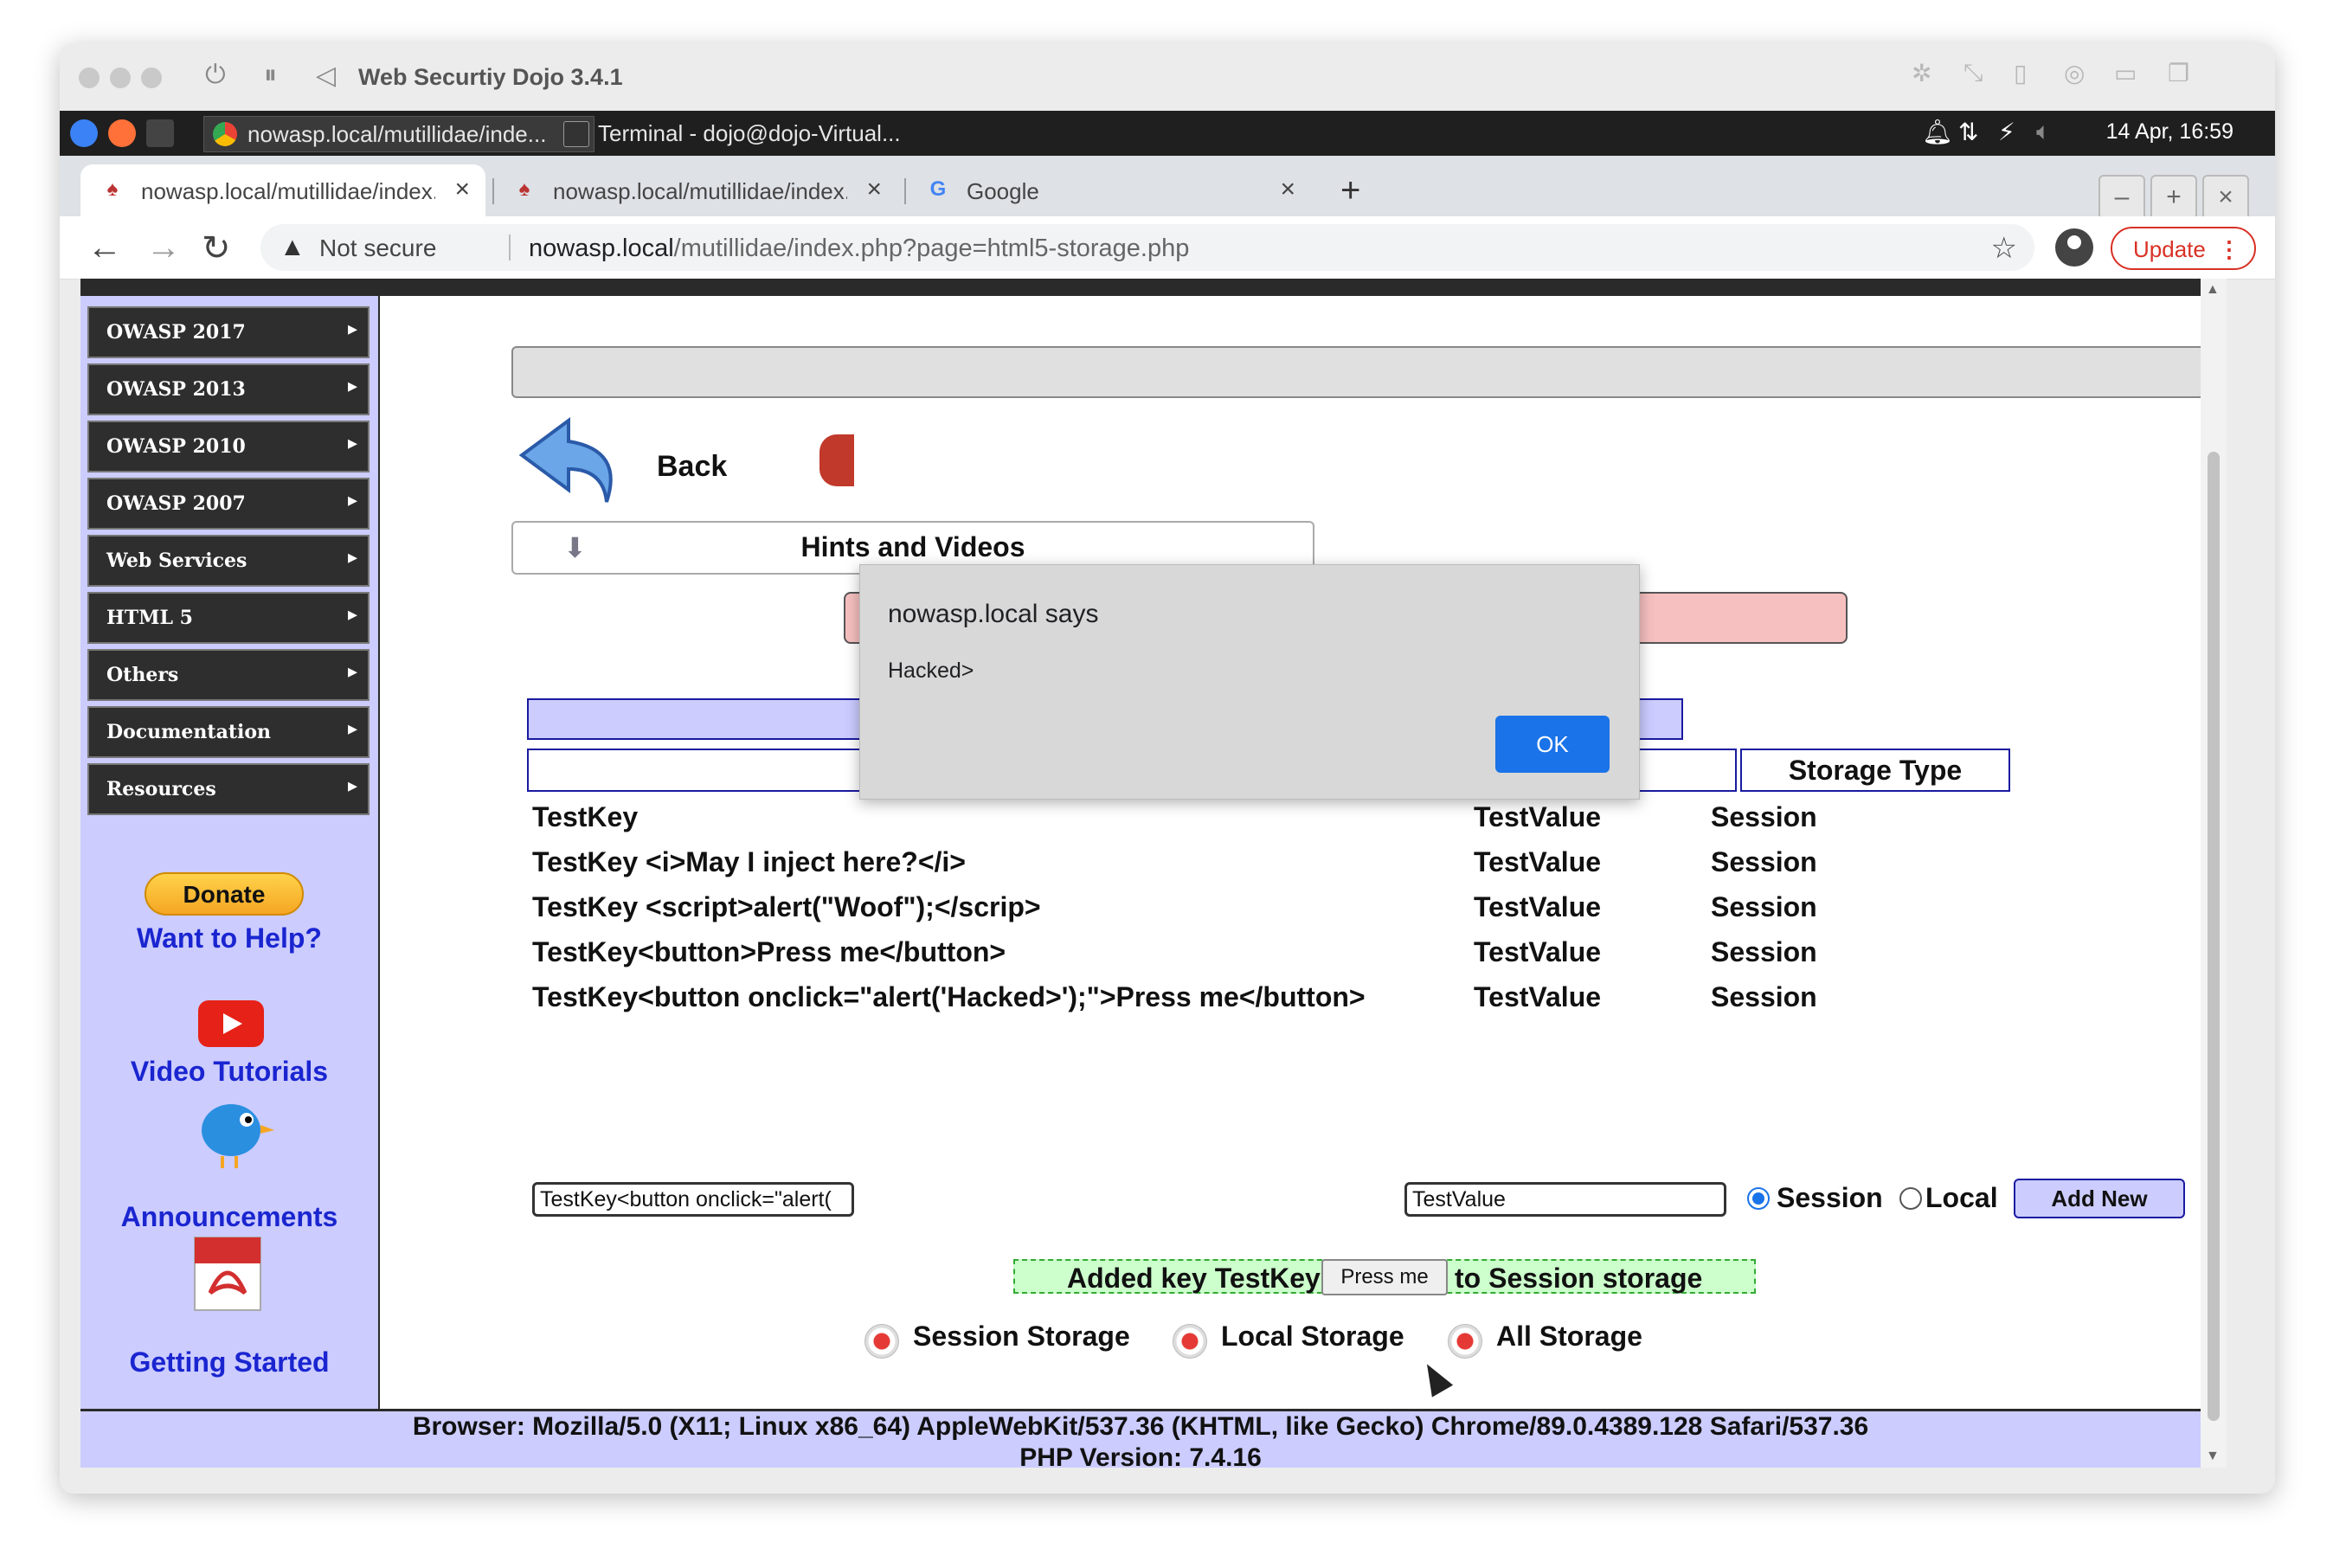 The image size is (2333, 1568). I want to click on local-storage-link: Local Storage, so click(1288, 1340).